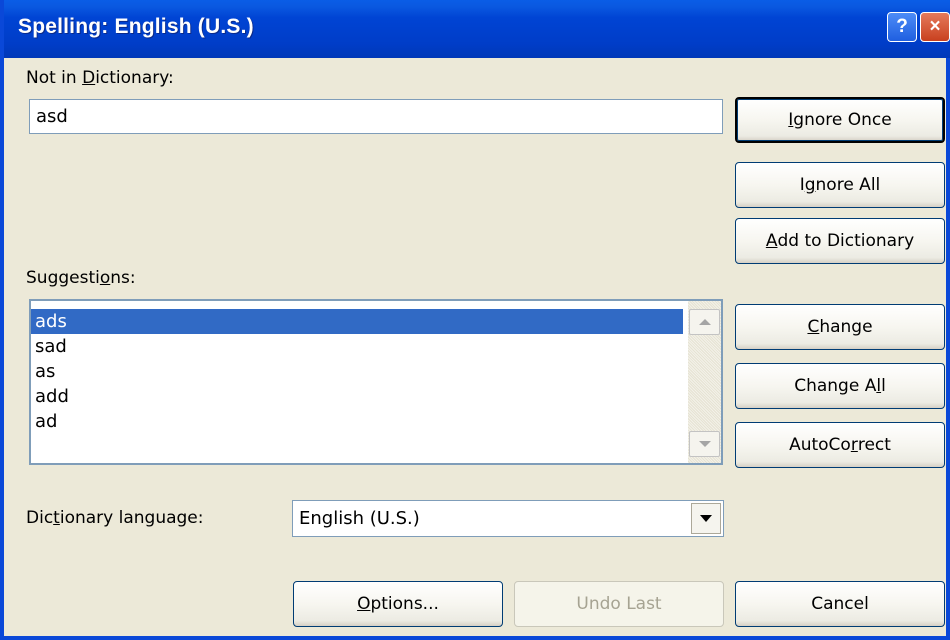  Describe the element at coordinates (704, 382) in the screenshot. I see `suggestions-scrollbar` at that location.